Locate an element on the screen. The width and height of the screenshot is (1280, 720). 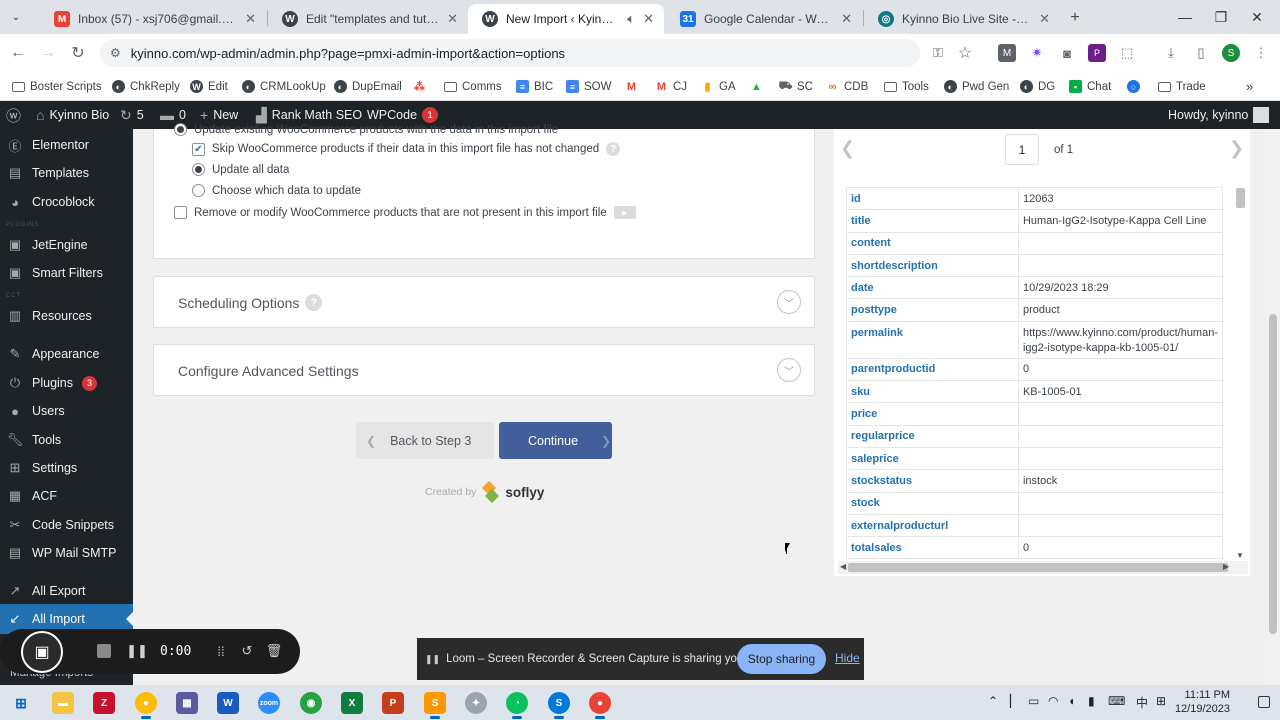
bookmark-edit: W Edit is located at coordinates (209, 86).